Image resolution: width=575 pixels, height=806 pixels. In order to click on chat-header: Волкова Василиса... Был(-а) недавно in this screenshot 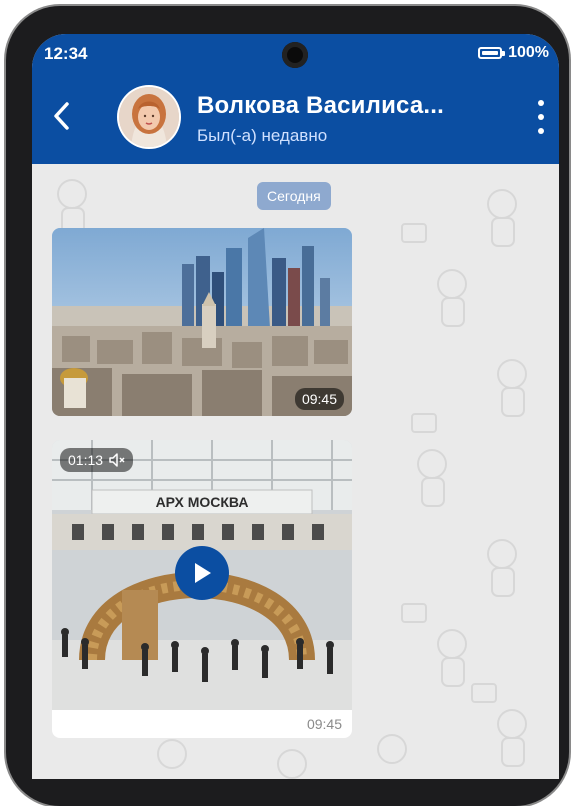, I will do `click(295, 119)`.